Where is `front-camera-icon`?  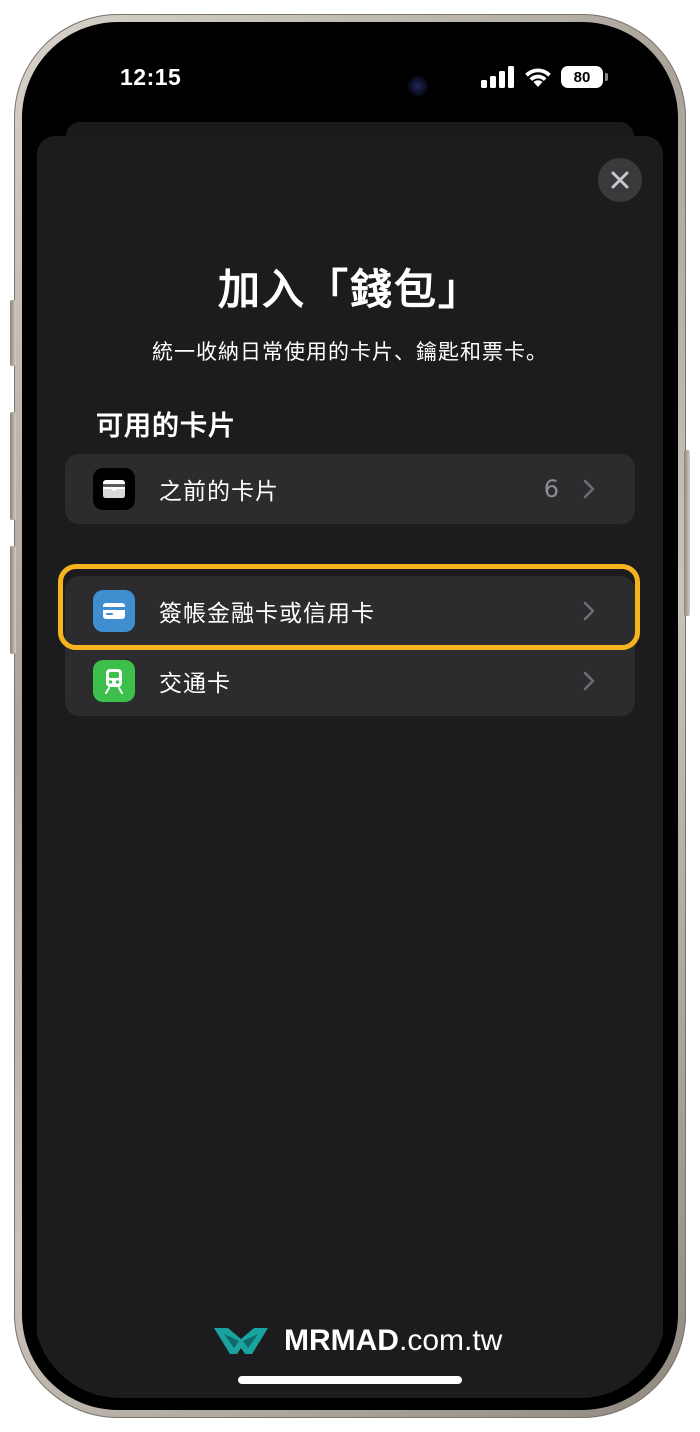 front-camera-icon is located at coordinates (418, 86).